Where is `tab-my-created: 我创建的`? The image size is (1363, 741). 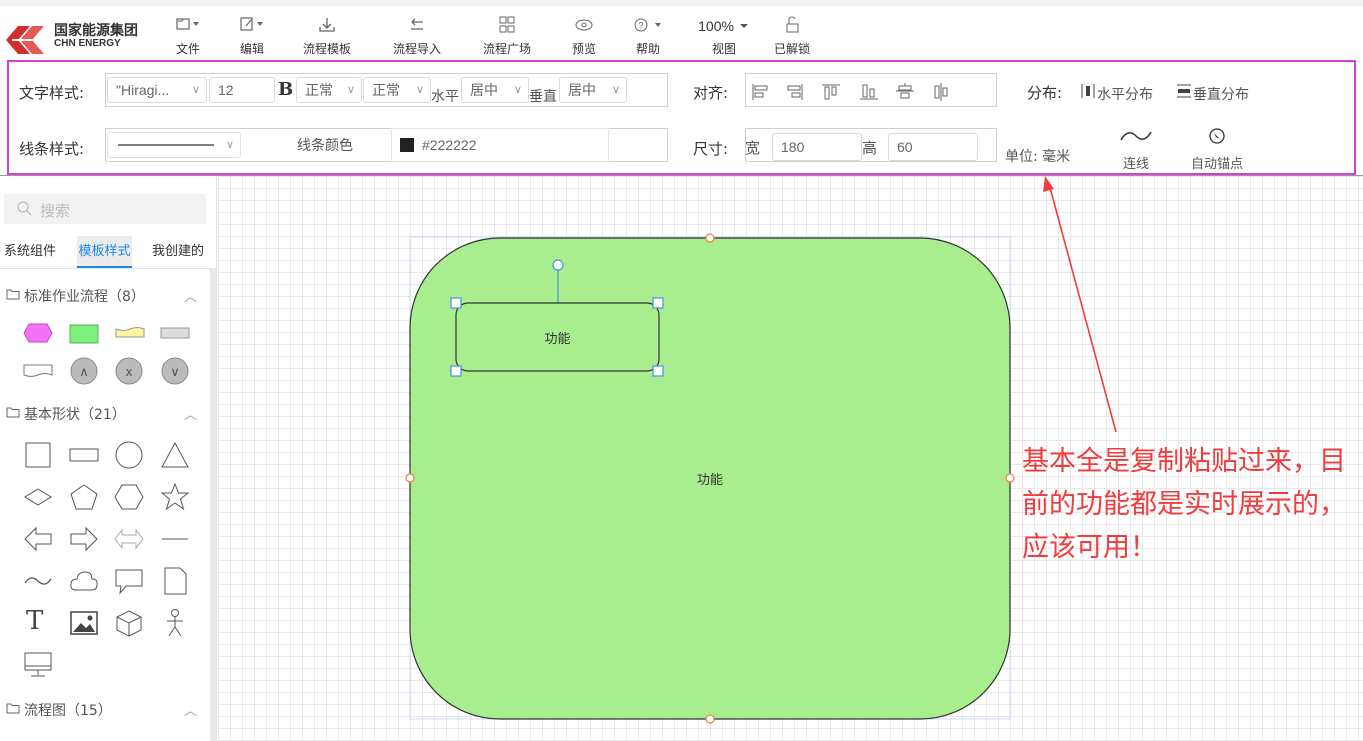
tab-my-created: 我创建的 is located at coordinates (178, 252).